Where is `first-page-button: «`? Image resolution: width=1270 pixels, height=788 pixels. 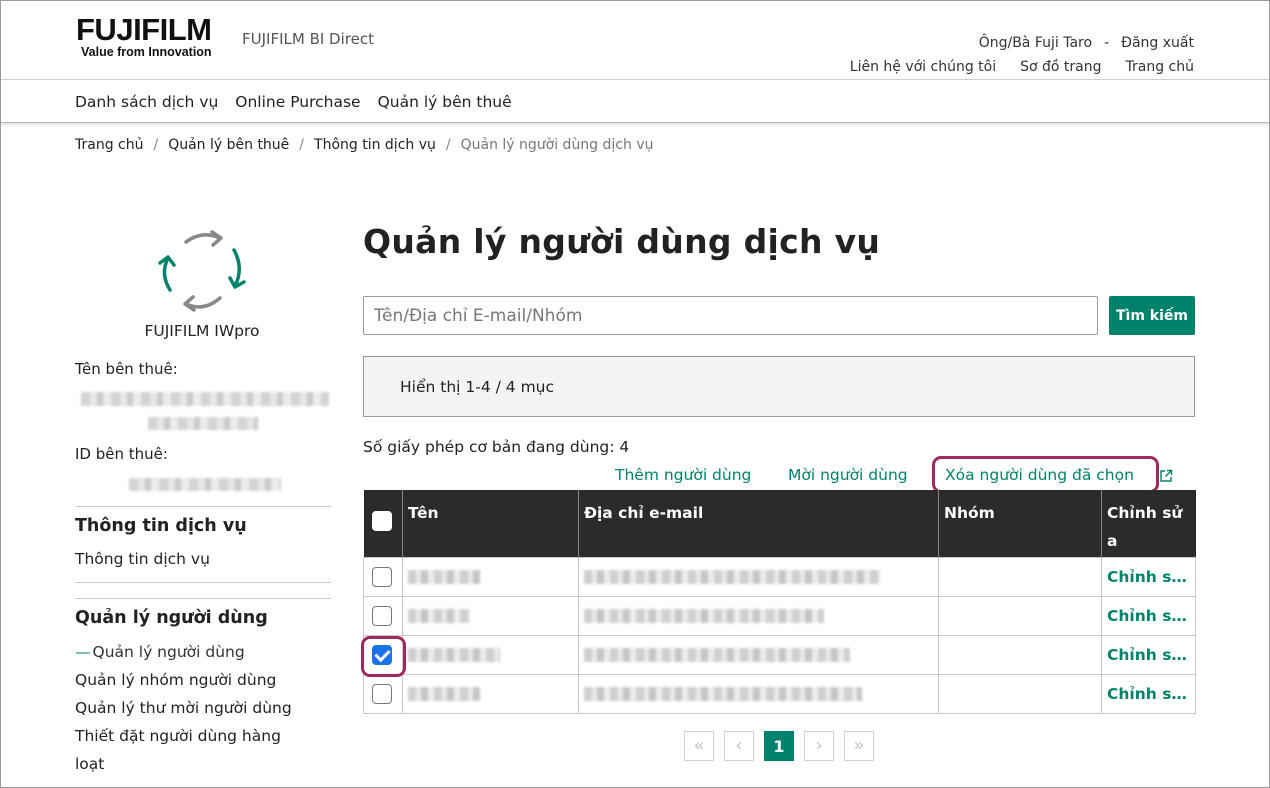 first-page-button: « is located at coordinates (699, 746).